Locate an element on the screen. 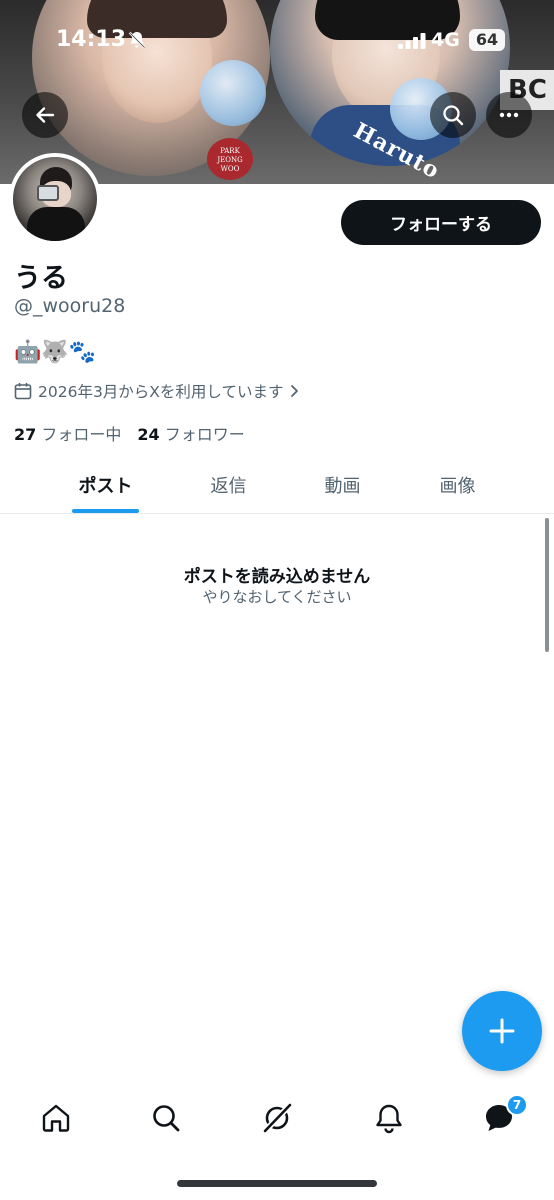 The height and width of the screenshot is (1200, 554). more-button is located at coordinates (509, 115).